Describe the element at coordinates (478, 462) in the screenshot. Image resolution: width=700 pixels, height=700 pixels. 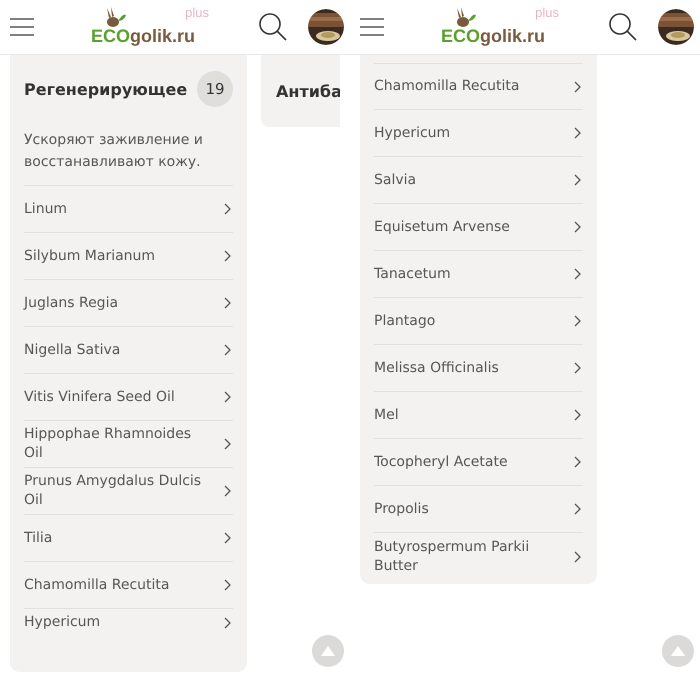
I see `ingredient-item: Tocopheryl Acetate` at that location.